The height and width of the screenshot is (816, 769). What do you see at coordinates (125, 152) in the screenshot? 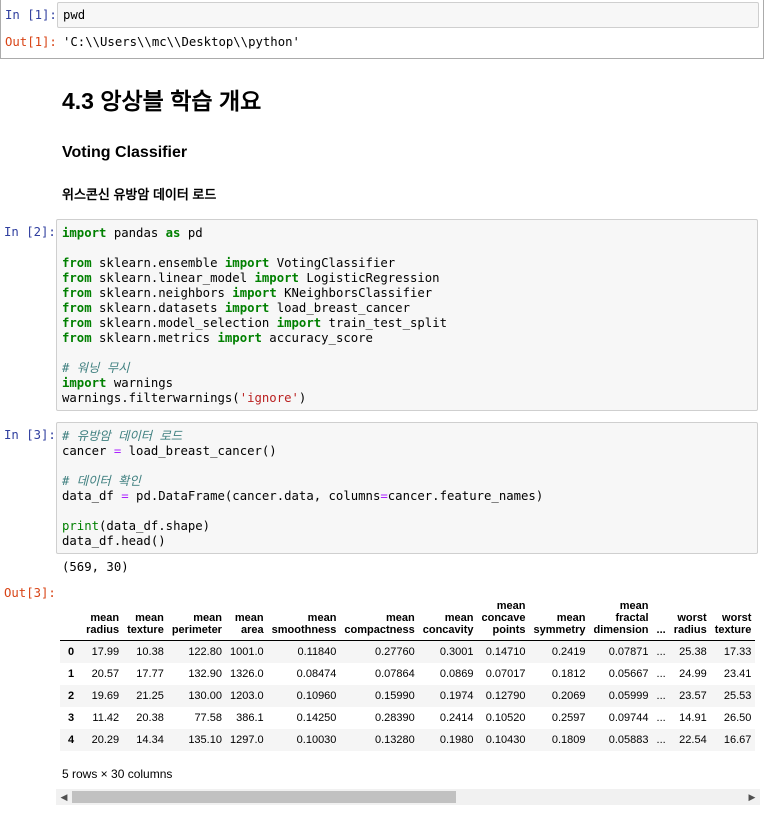
I see `heading-voting: Voting Classifier` at bounding box center [125, 152].